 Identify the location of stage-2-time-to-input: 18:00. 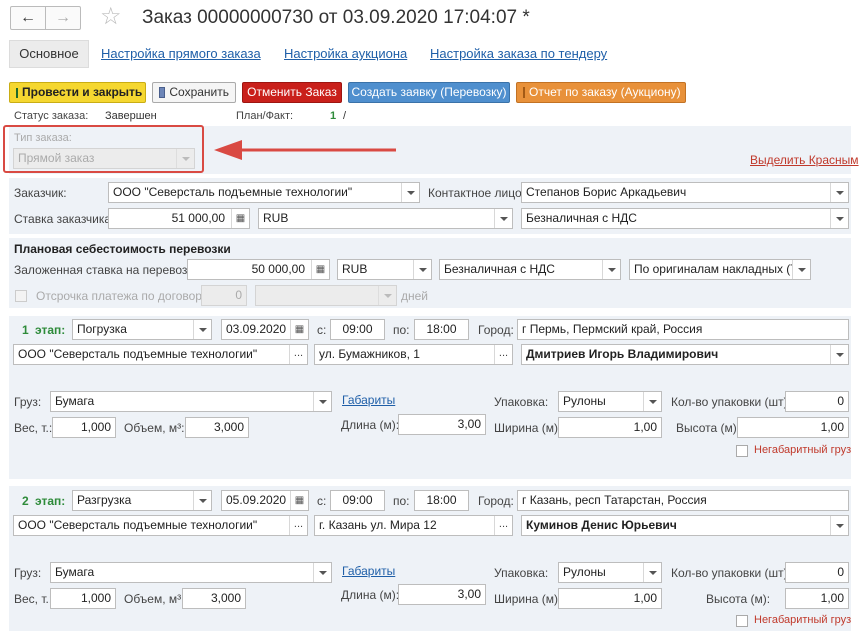
(441, 500).